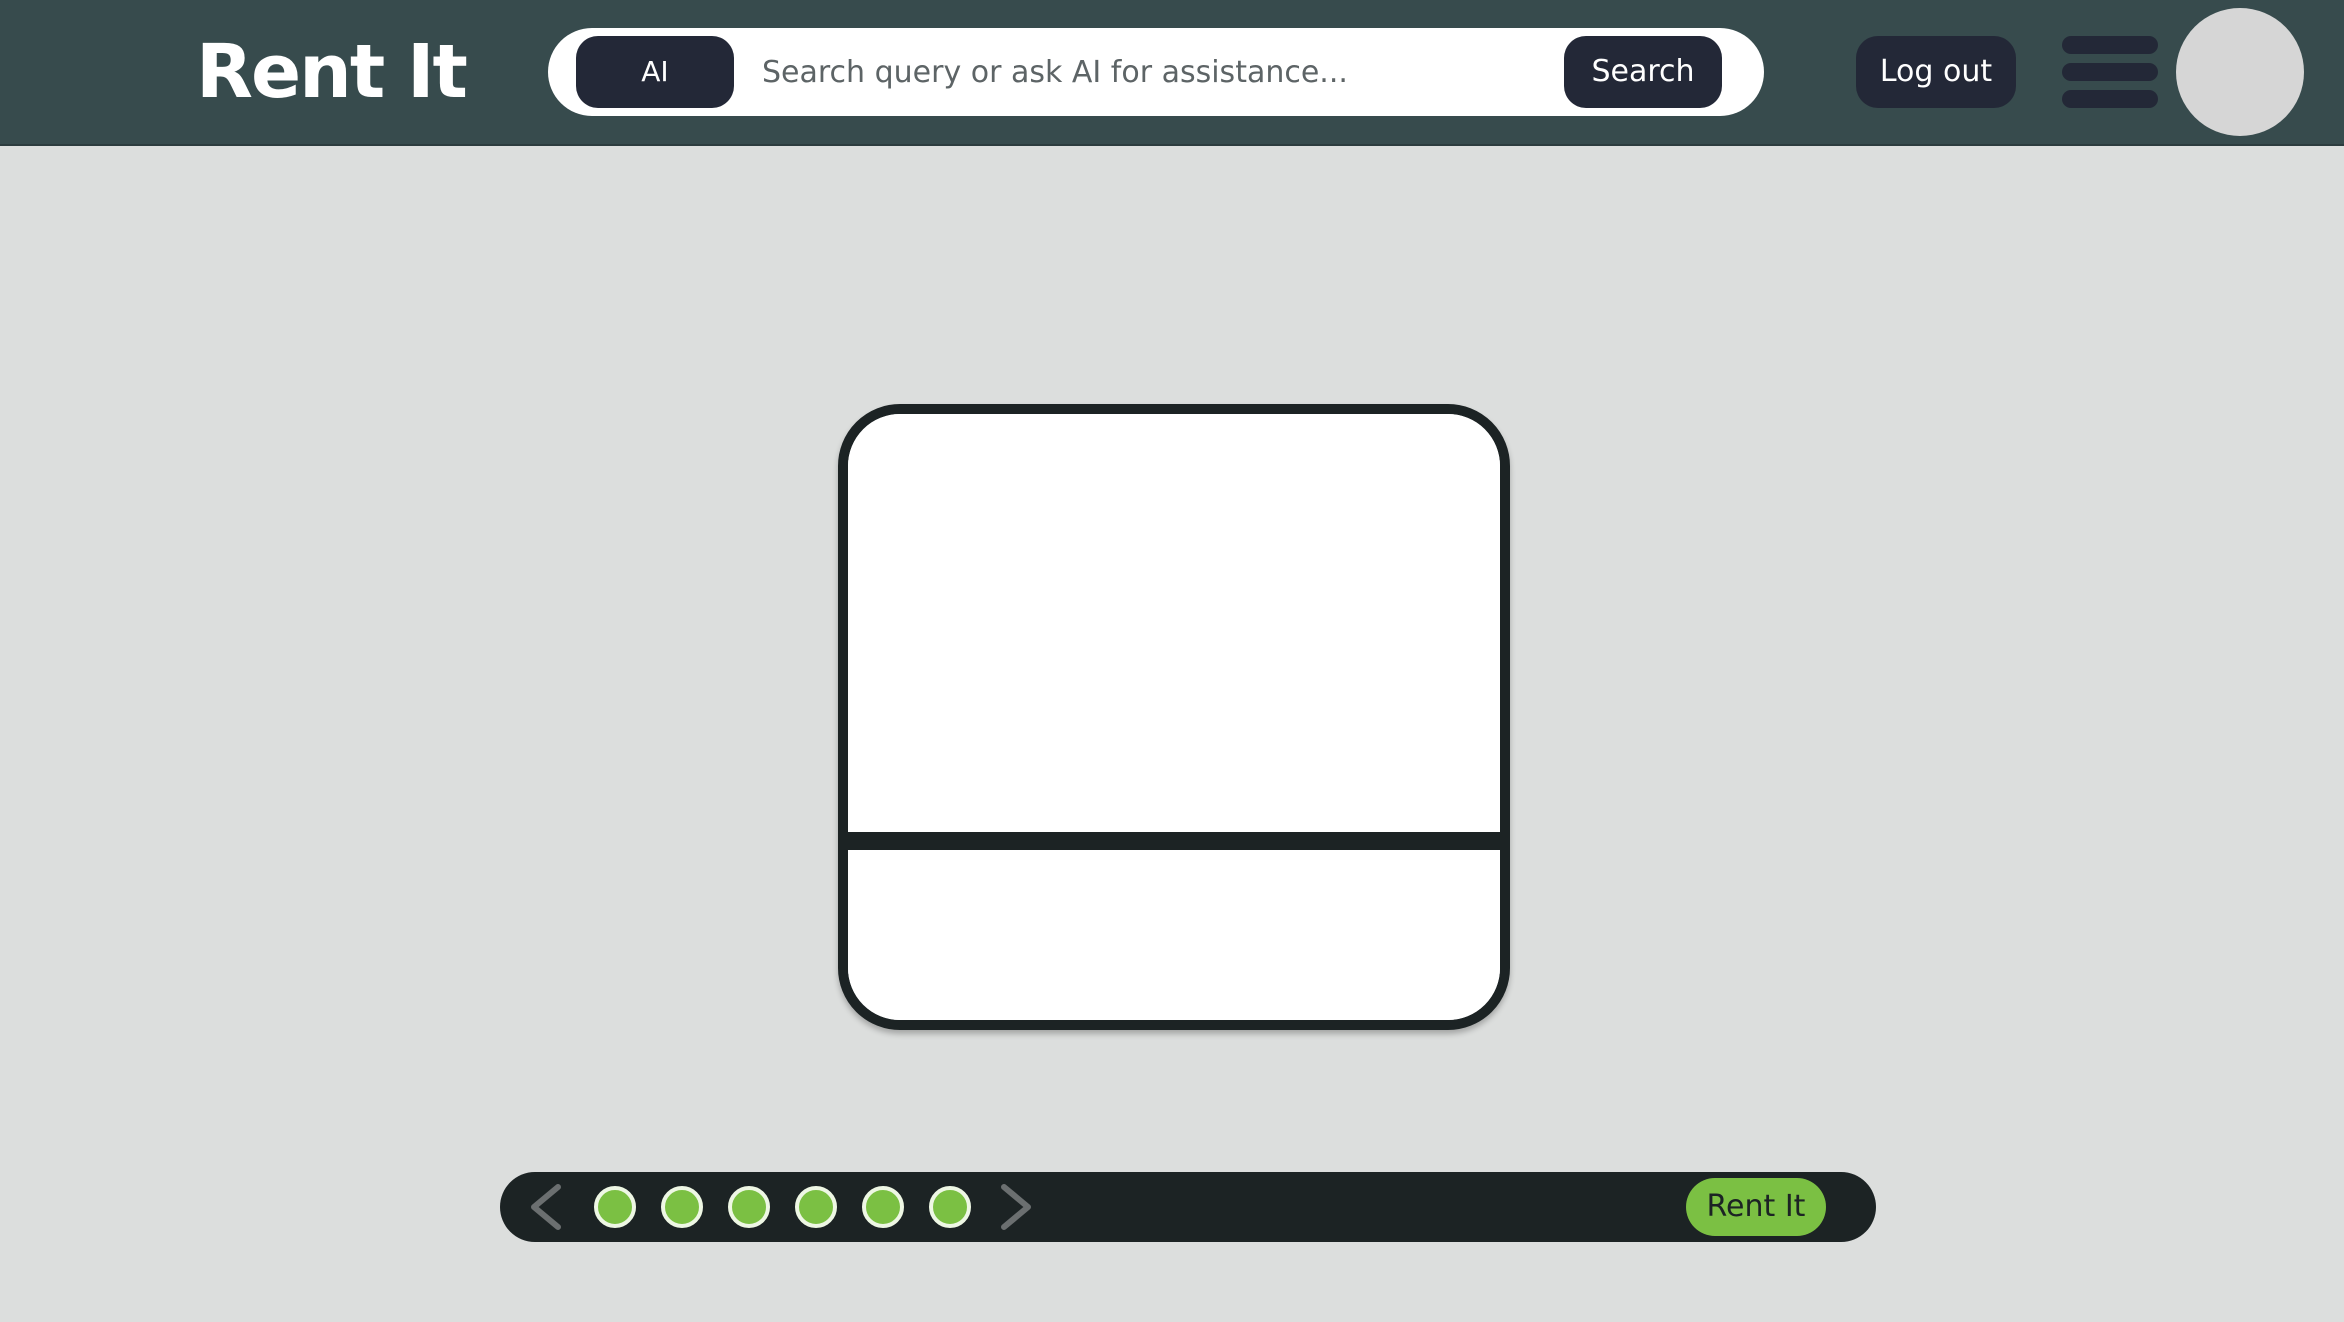 This screenshot has height=1322, width=2344. I want to click on hamburger-menu-icon, so click(2110, 73).